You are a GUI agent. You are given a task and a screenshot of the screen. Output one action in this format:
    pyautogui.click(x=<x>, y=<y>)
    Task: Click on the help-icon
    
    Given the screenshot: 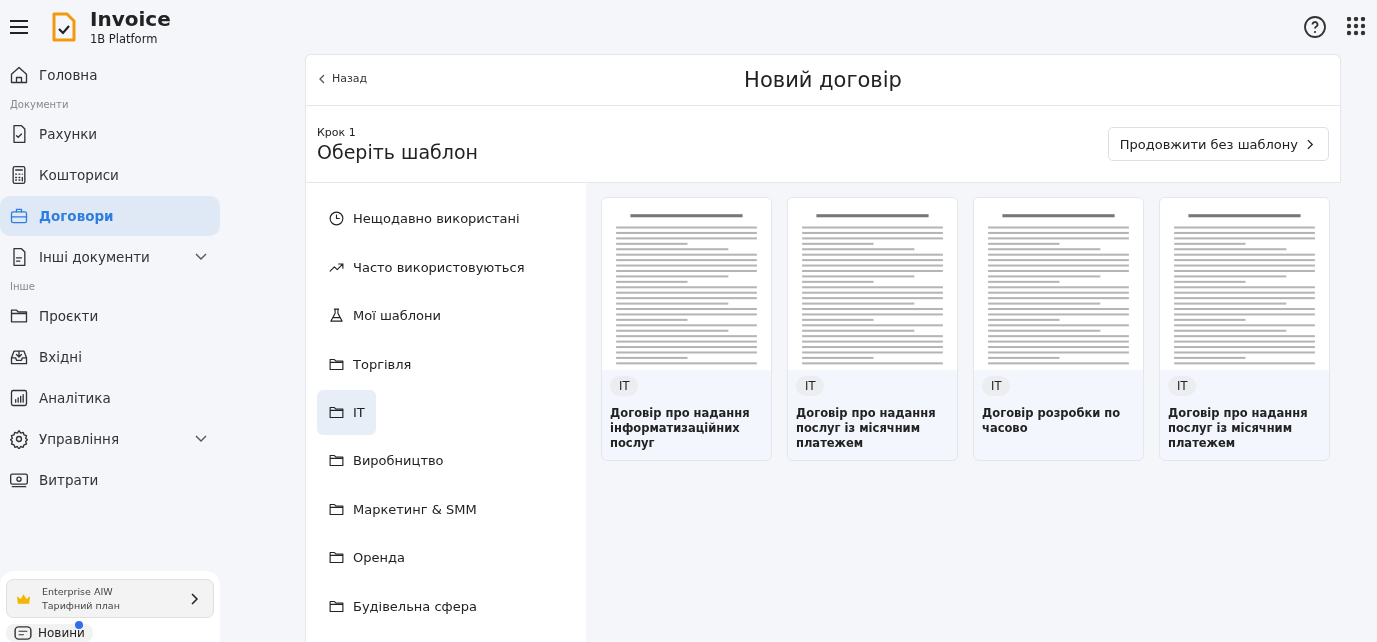 What is the action you would take?
    pyautogui.click(x=1315, y=27)
    